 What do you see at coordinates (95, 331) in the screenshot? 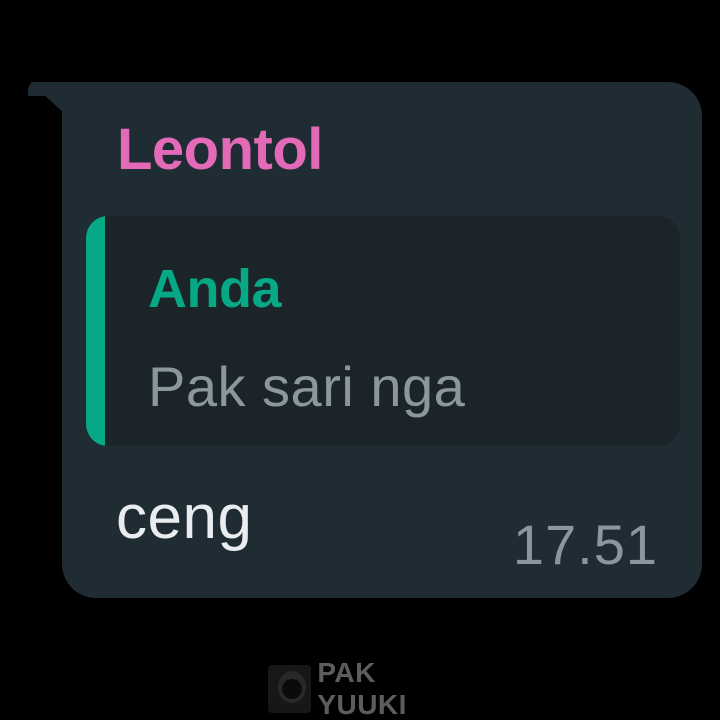
I see `quote-accent-bar` at bounding box center [95, 331].